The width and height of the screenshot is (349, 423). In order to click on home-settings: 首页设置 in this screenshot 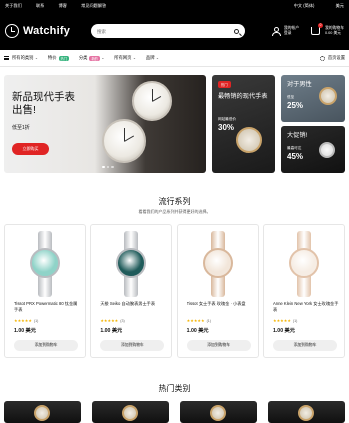, I will do `click(332, 58)`.